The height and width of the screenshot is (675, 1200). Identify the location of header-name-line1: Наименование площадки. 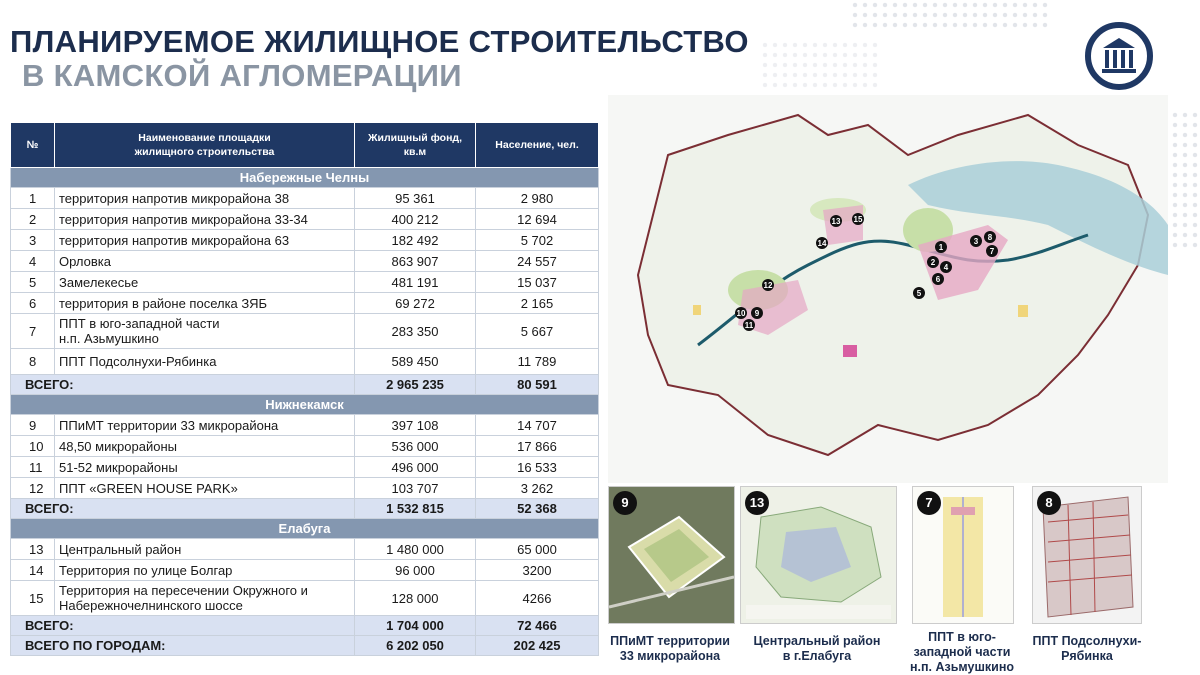
(204, 138).